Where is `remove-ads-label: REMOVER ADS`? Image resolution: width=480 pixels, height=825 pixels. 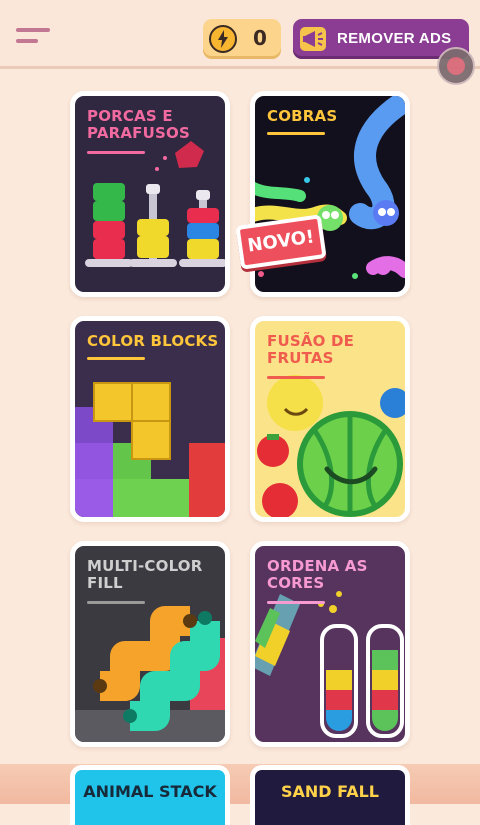 remove-ads-label: REMOVER ADS is located at coordinates (394, 38).